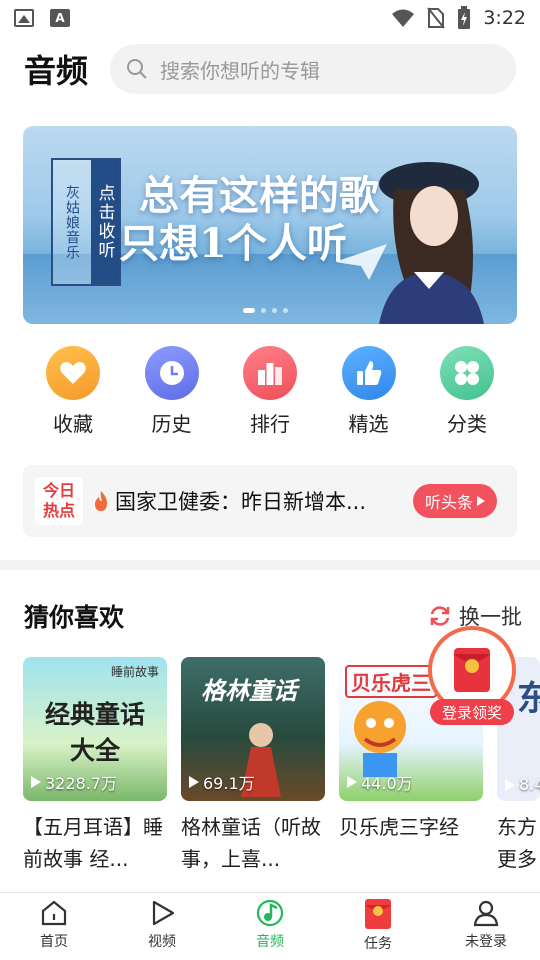 This screenshot has width=540, height=960. What do you see at coordinates (54, 942) in the screenshot?
I see `tab-home-label: 首页` at bounding box center [54, 942].